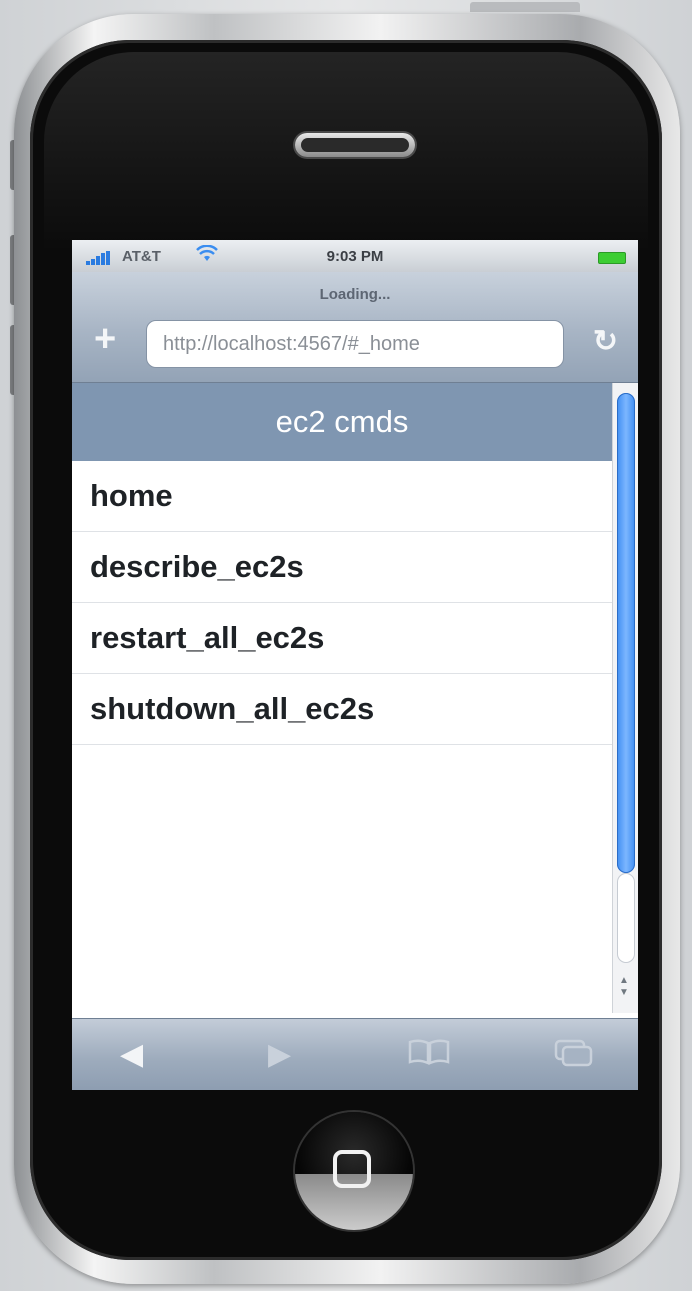 The width and height of the screenshot is (692, 1291). What do you see at coordinates (626, 633) in the screenshot?
I see `scrollbar-thumb` at bounding box center [626, 633].